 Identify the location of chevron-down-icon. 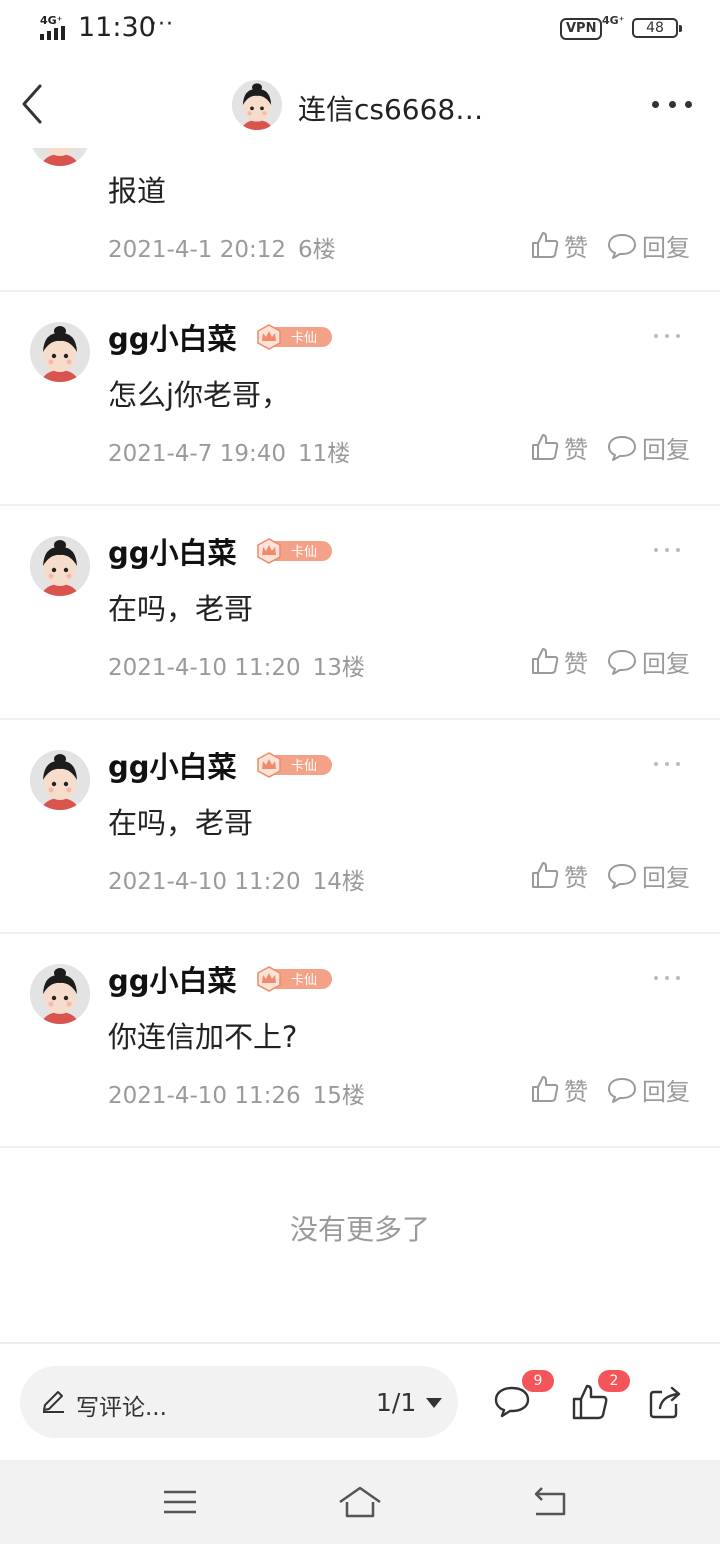
(434, 1403).